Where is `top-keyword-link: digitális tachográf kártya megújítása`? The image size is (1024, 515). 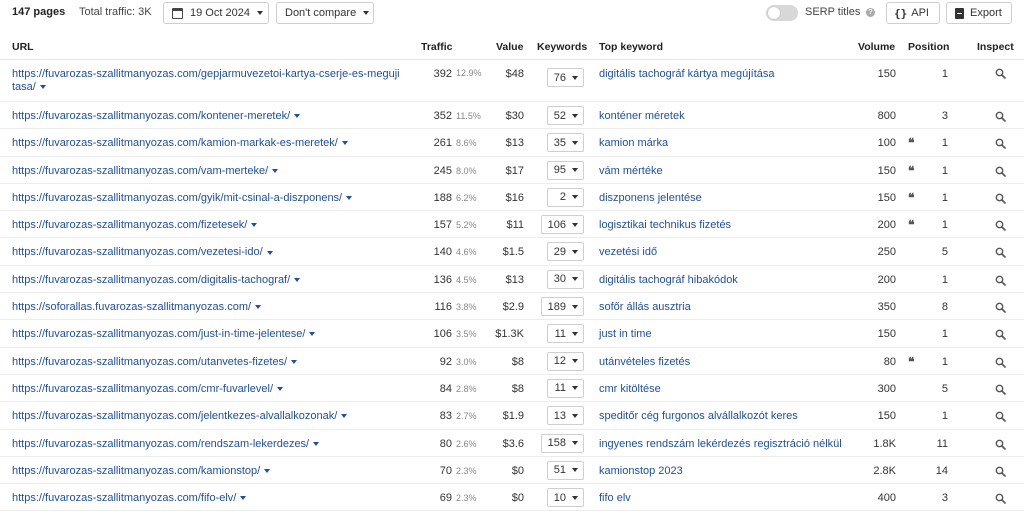
top-keyword-link: digitális tachográf kártya megújítása is located at coordinates (686, 74).